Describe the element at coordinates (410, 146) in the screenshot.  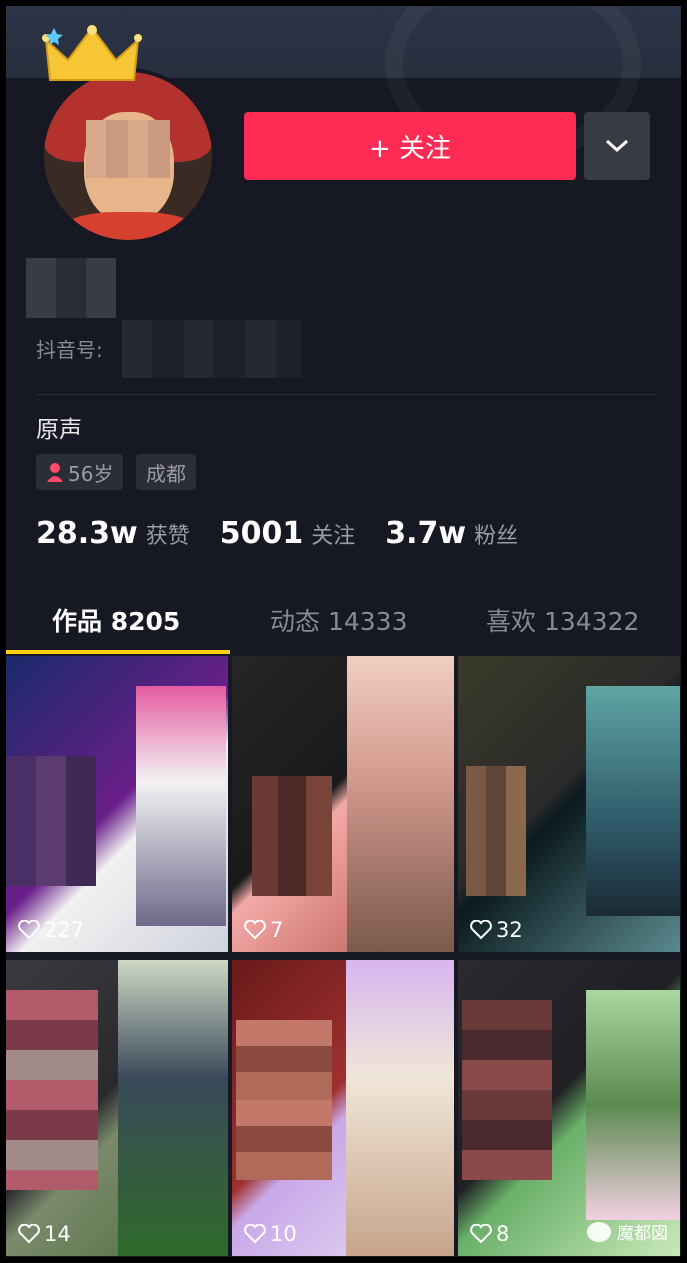
I see `follow-button: + 关注` at that location.